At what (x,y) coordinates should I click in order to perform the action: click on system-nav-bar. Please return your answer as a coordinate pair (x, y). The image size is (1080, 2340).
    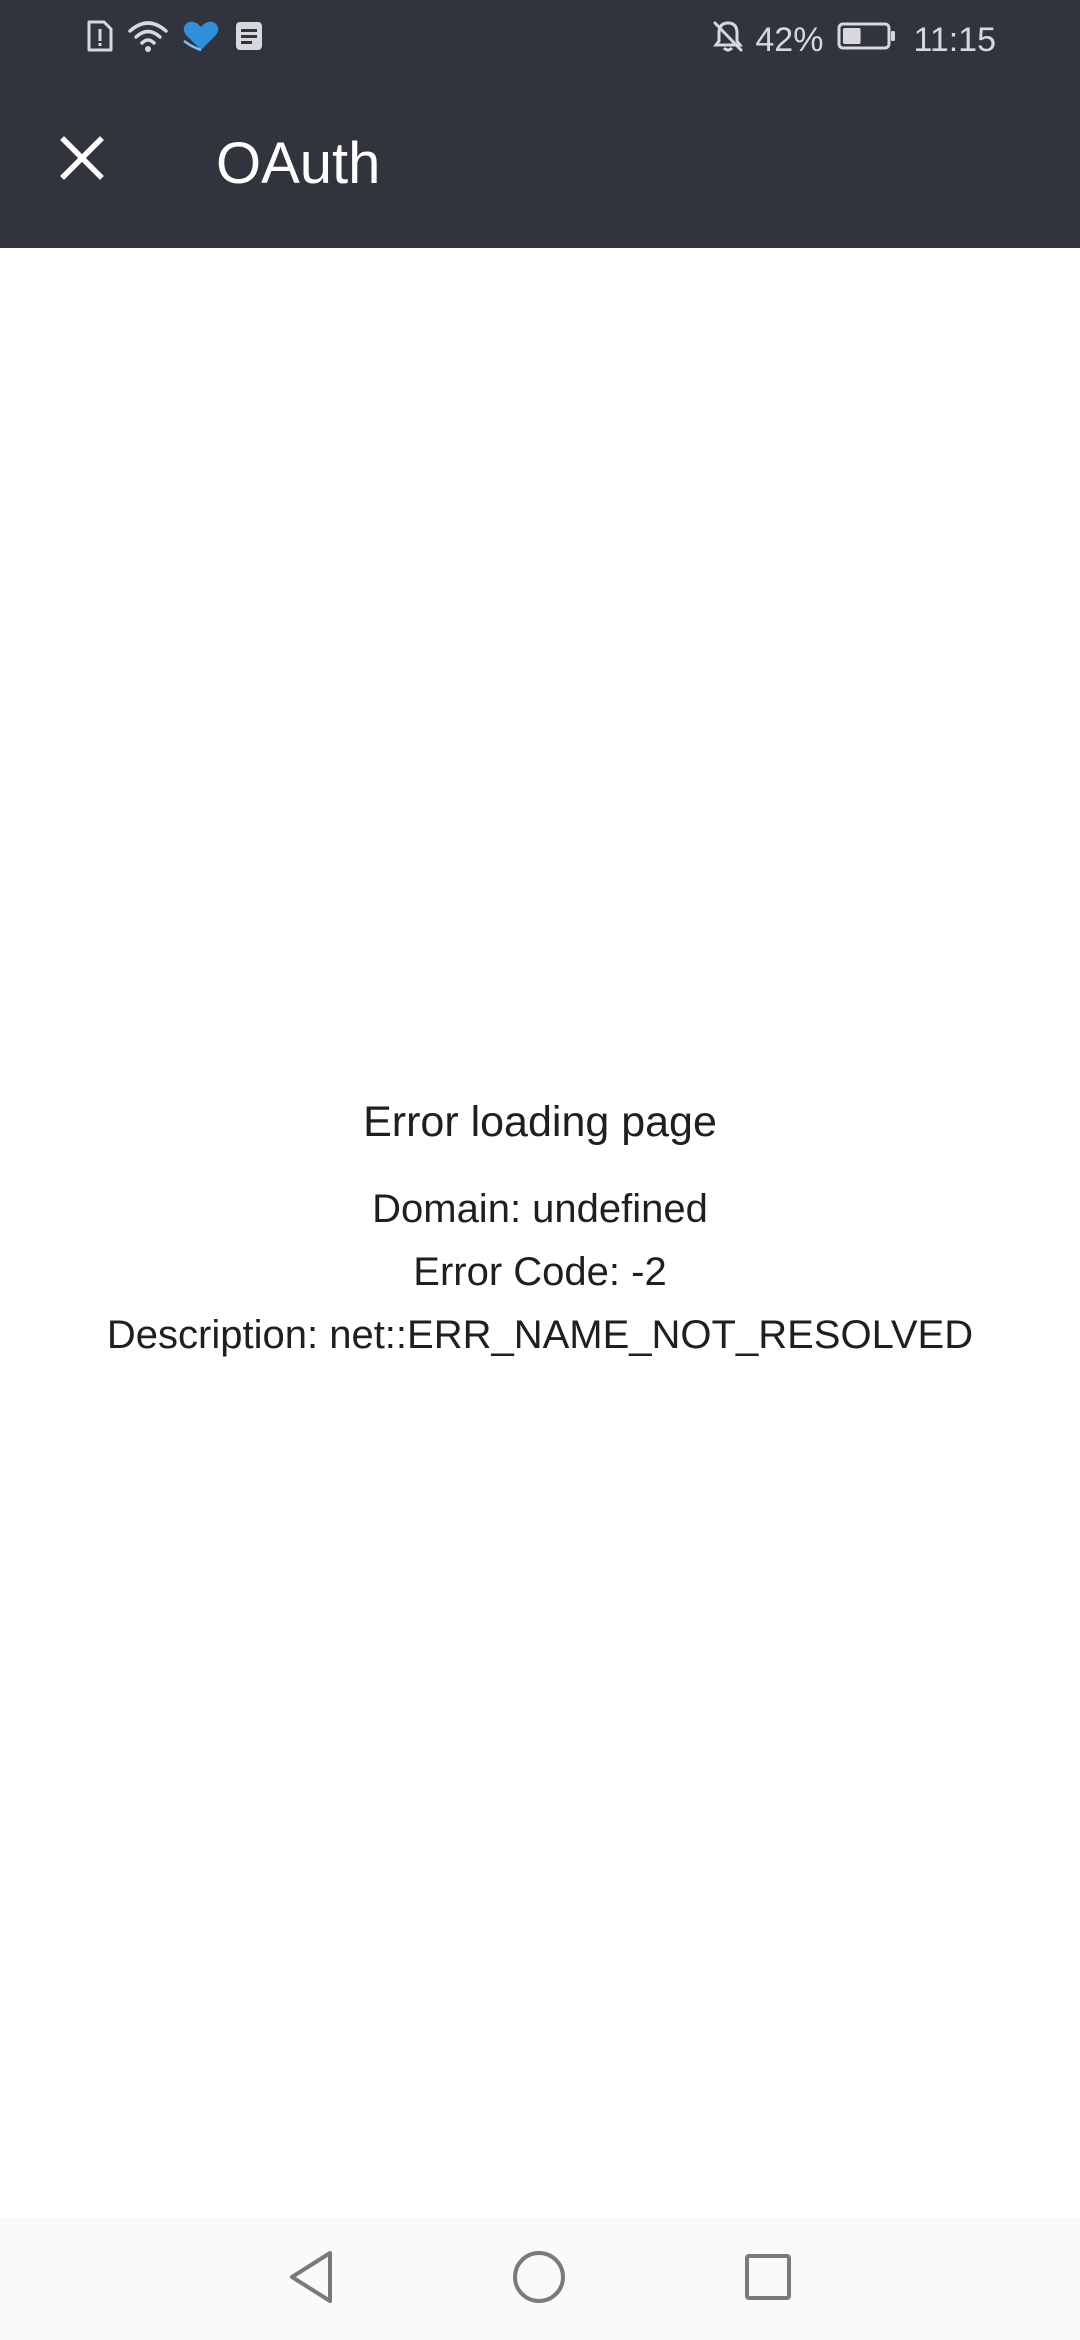
    Looking at the image, I should click on (540, 2279).